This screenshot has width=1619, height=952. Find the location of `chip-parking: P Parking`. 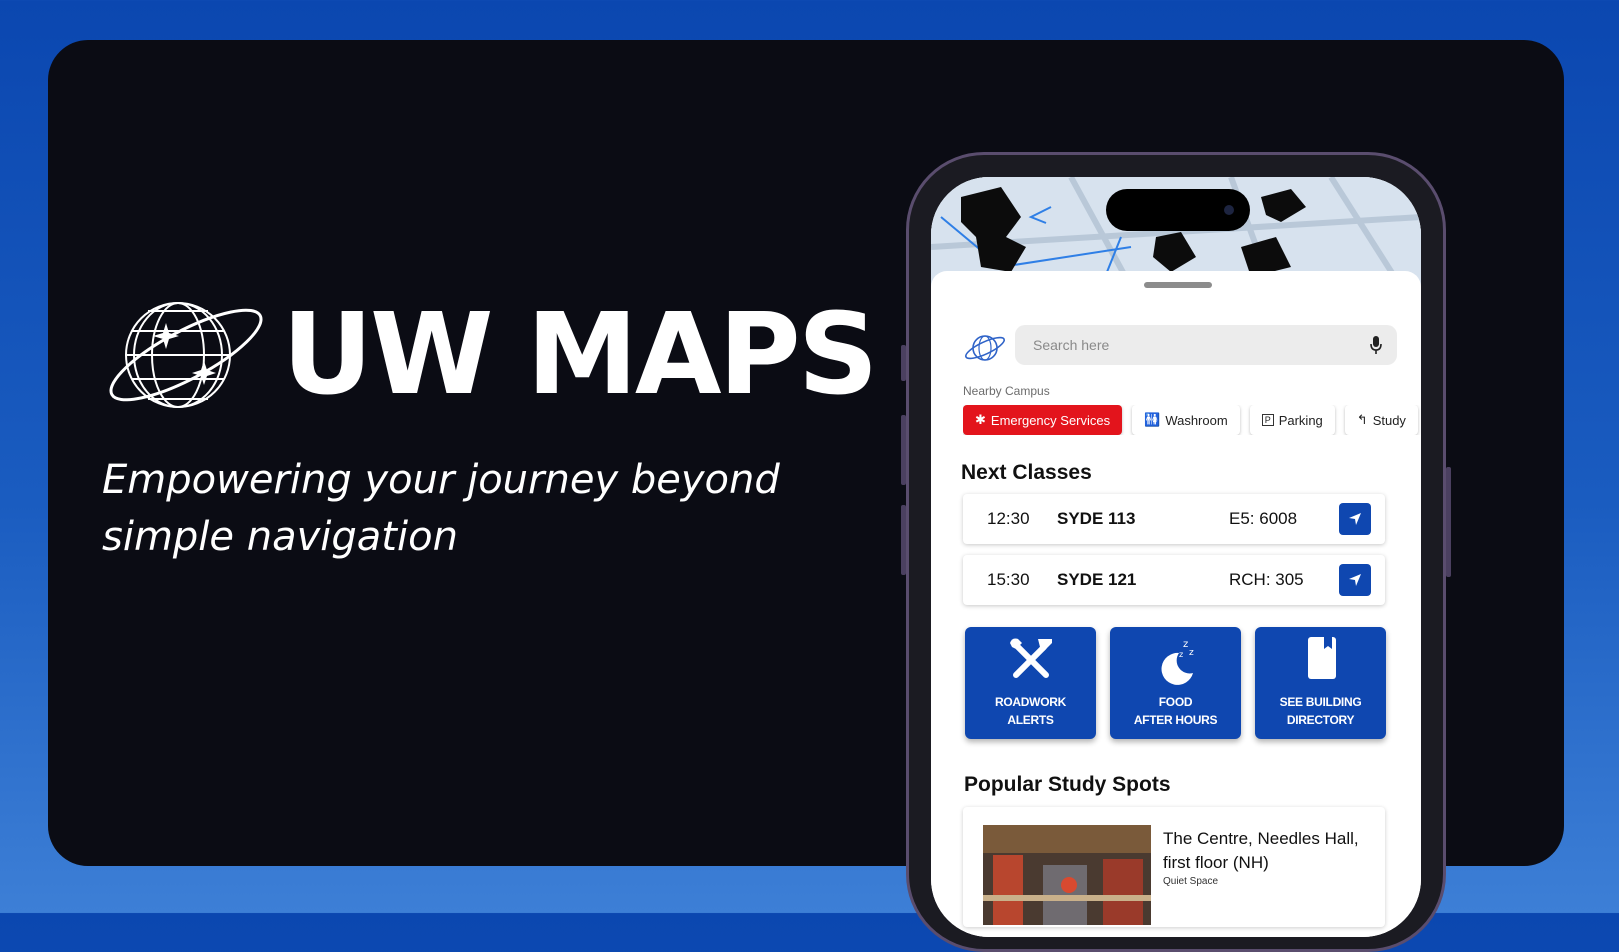

chip-parking: P Parking is located at coordinates (1292, 420).